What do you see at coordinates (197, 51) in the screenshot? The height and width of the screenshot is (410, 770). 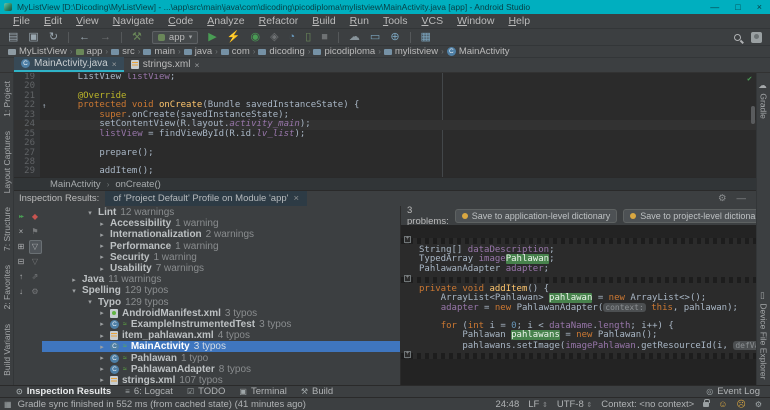 I see `breadcrumb-item-java: java` at bounding box center [197, 51].